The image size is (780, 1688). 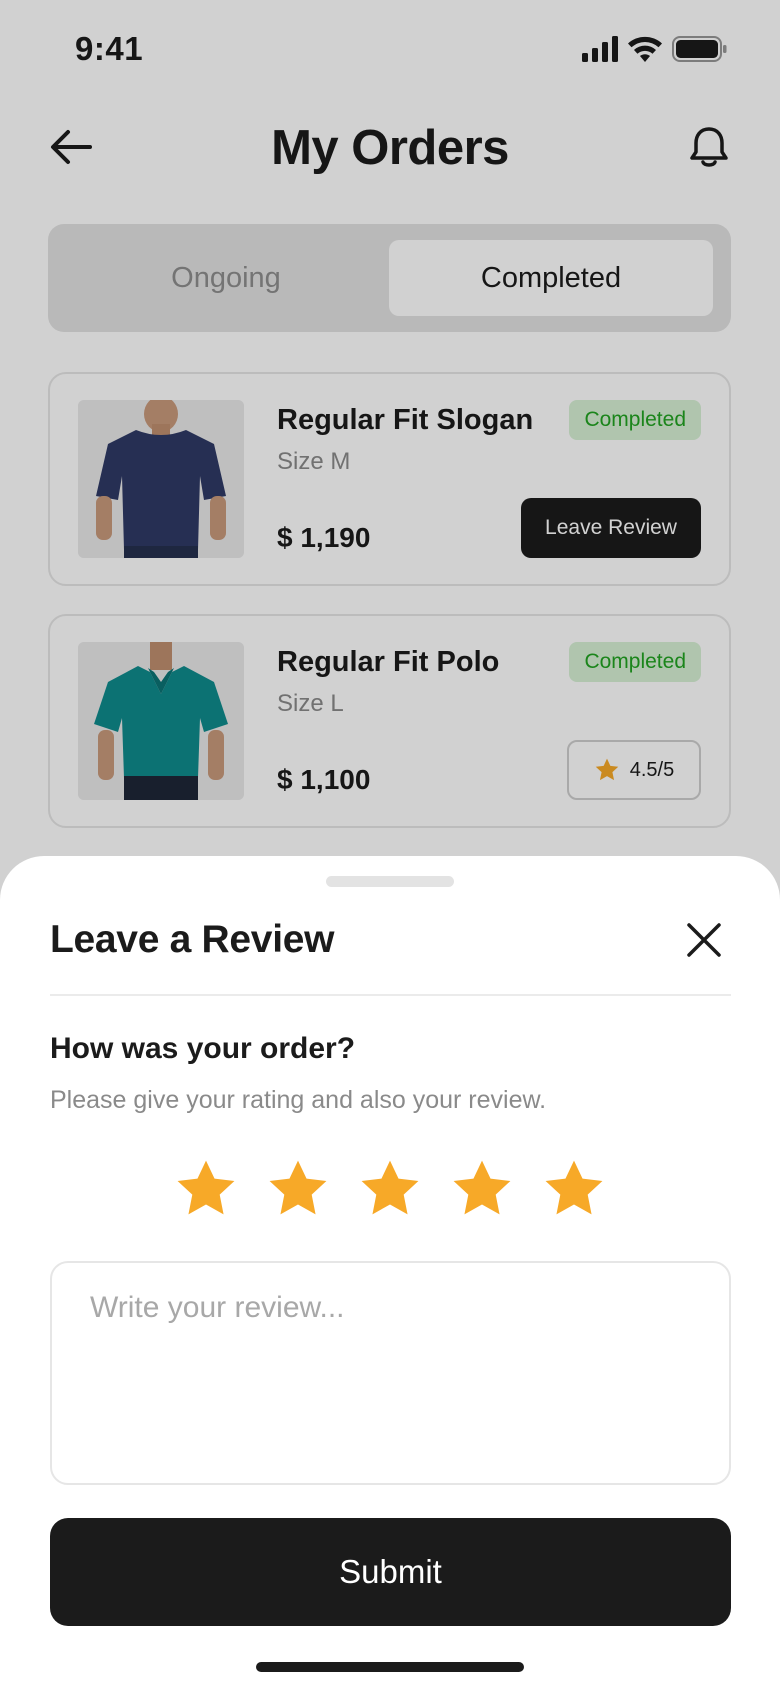 What do you see at coordinates (192, 939) in the screenshot?
I see `sheet-title: Leave a Review` at bounding box center [192, 939].